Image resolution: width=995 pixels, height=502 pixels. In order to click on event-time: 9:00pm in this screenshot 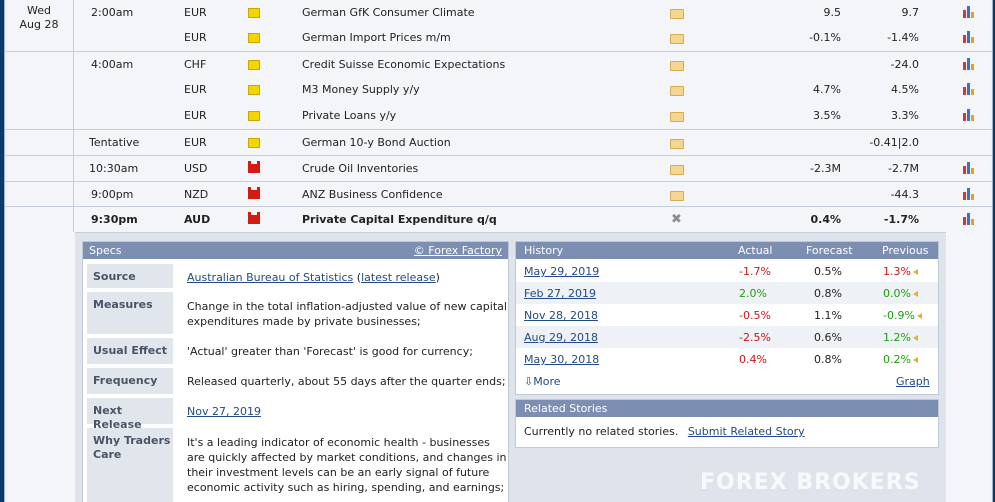, I will do `click(112, 194)`.